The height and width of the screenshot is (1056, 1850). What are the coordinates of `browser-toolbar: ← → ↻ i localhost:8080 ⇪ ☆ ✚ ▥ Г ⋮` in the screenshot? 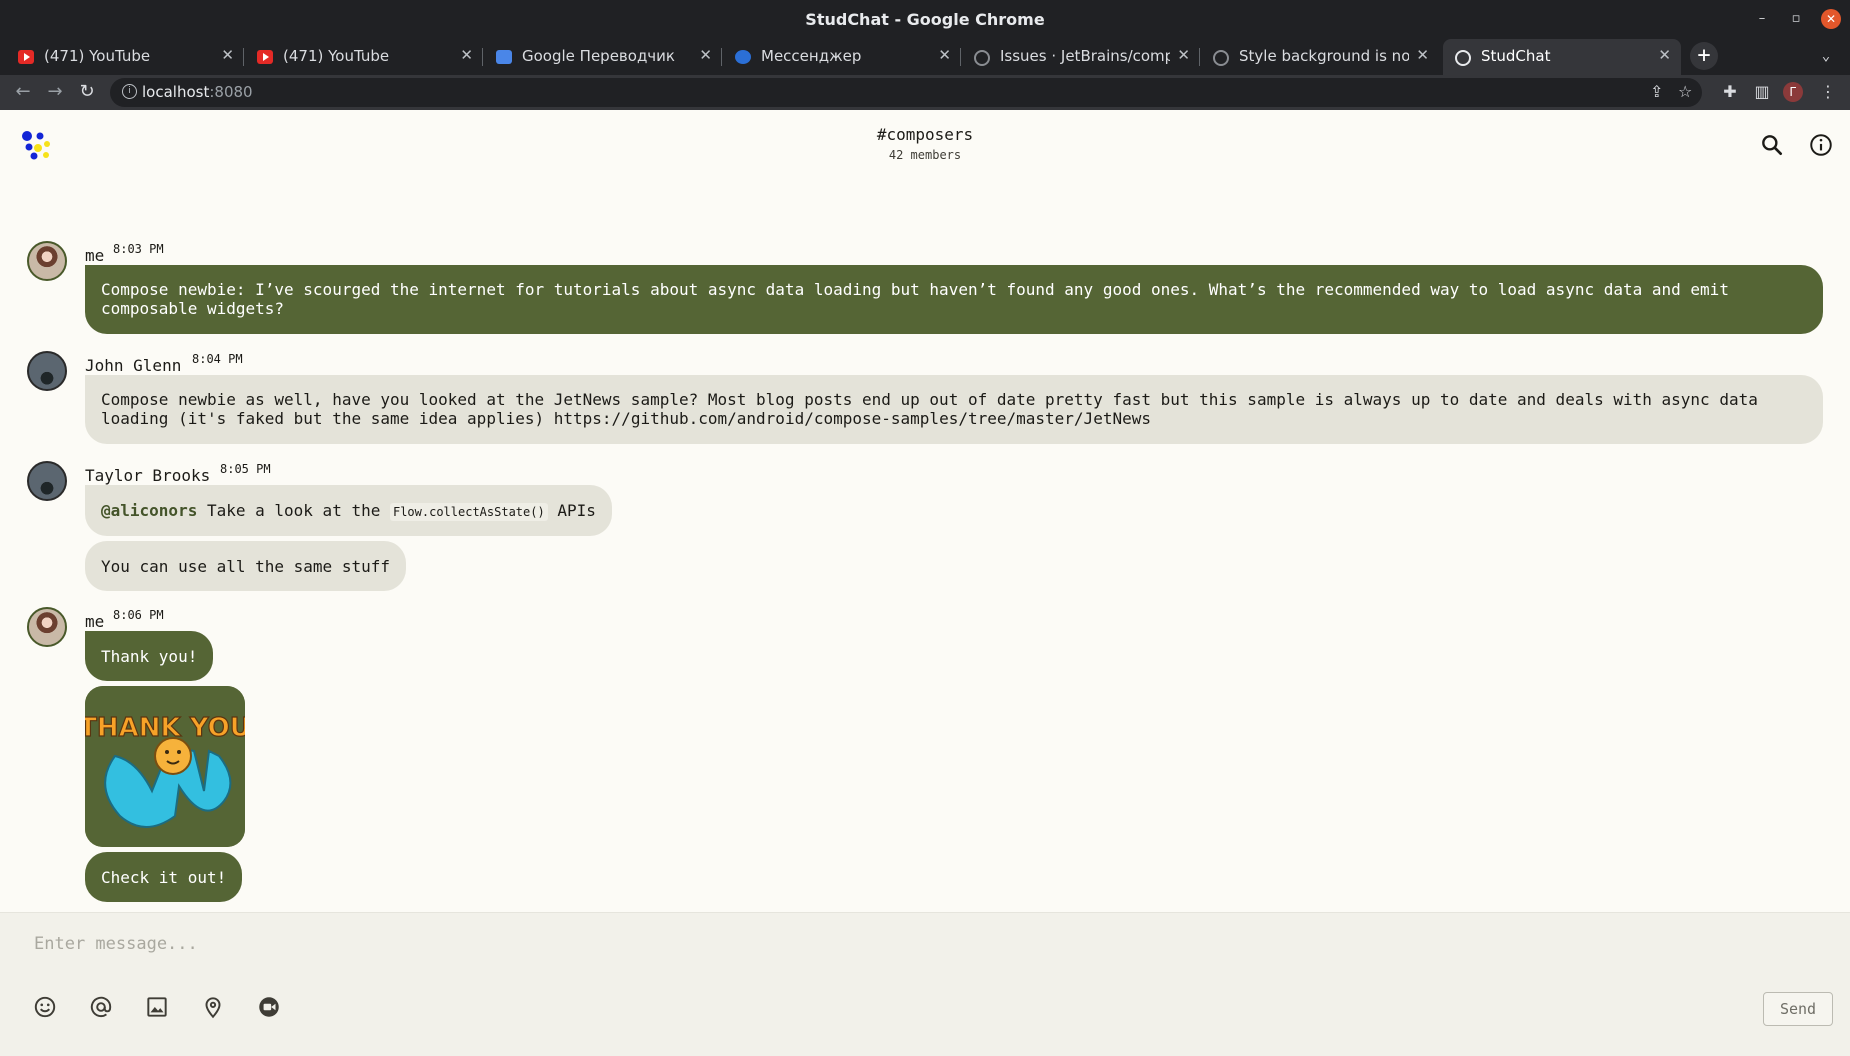 It's located at (925, 92).